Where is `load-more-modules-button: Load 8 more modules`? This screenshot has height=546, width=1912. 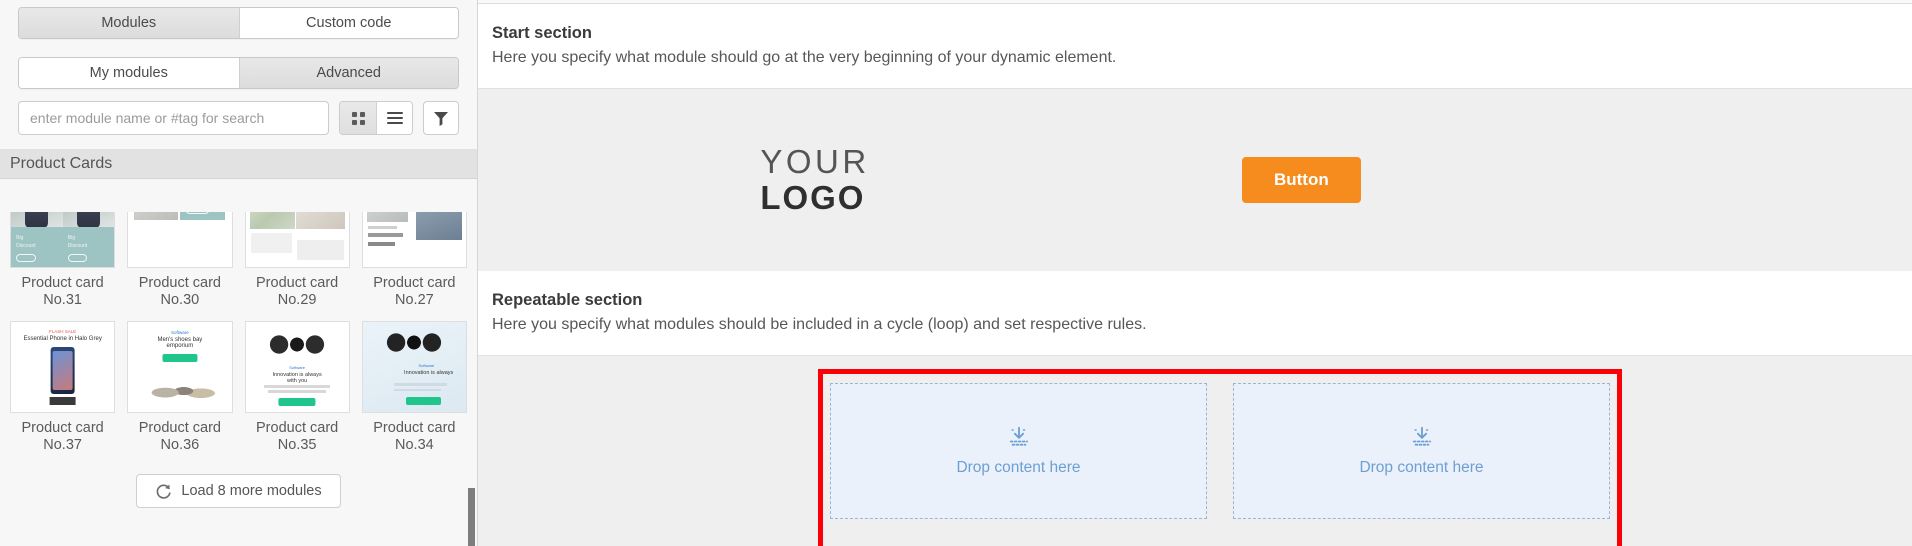
load-more-modules-button: Load 8 more modules is located at coordinates (238, 491).